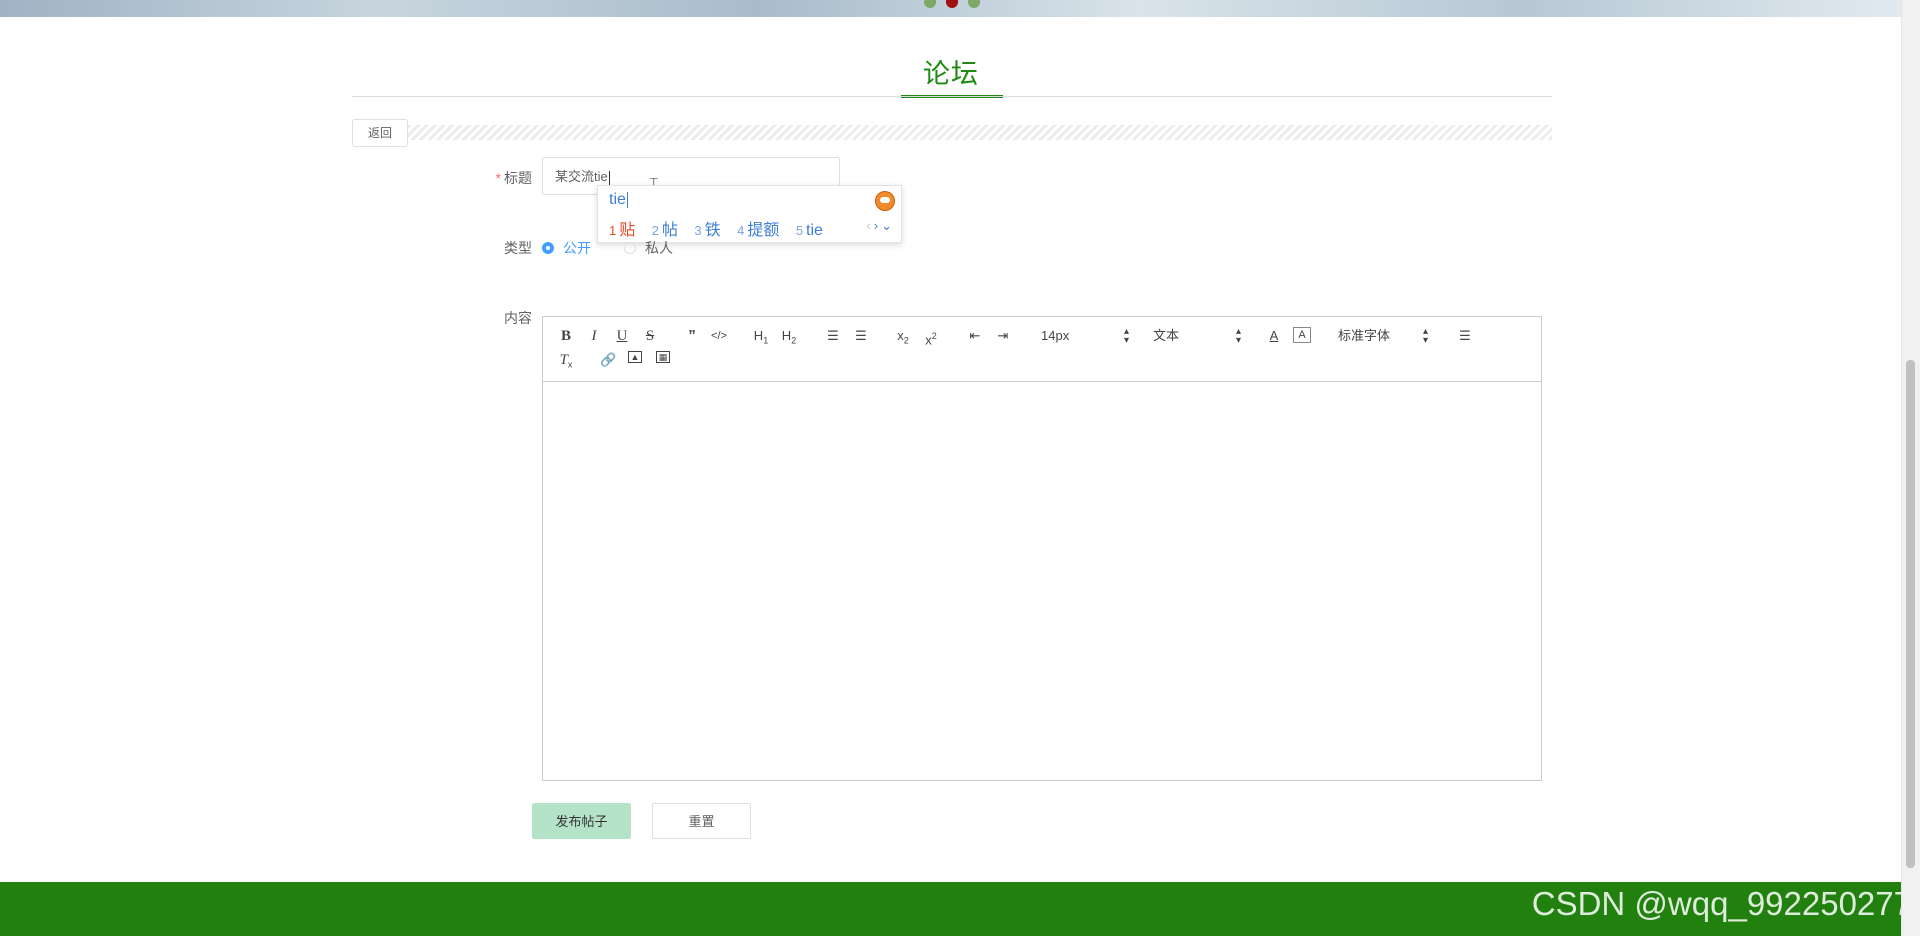 The width and height of the screenshot is (1920, 936). What do you see at coordinates (809, 231) in the screenshot?
I see `ime-candidate: 5 tie` at bounding box center [809, 231].